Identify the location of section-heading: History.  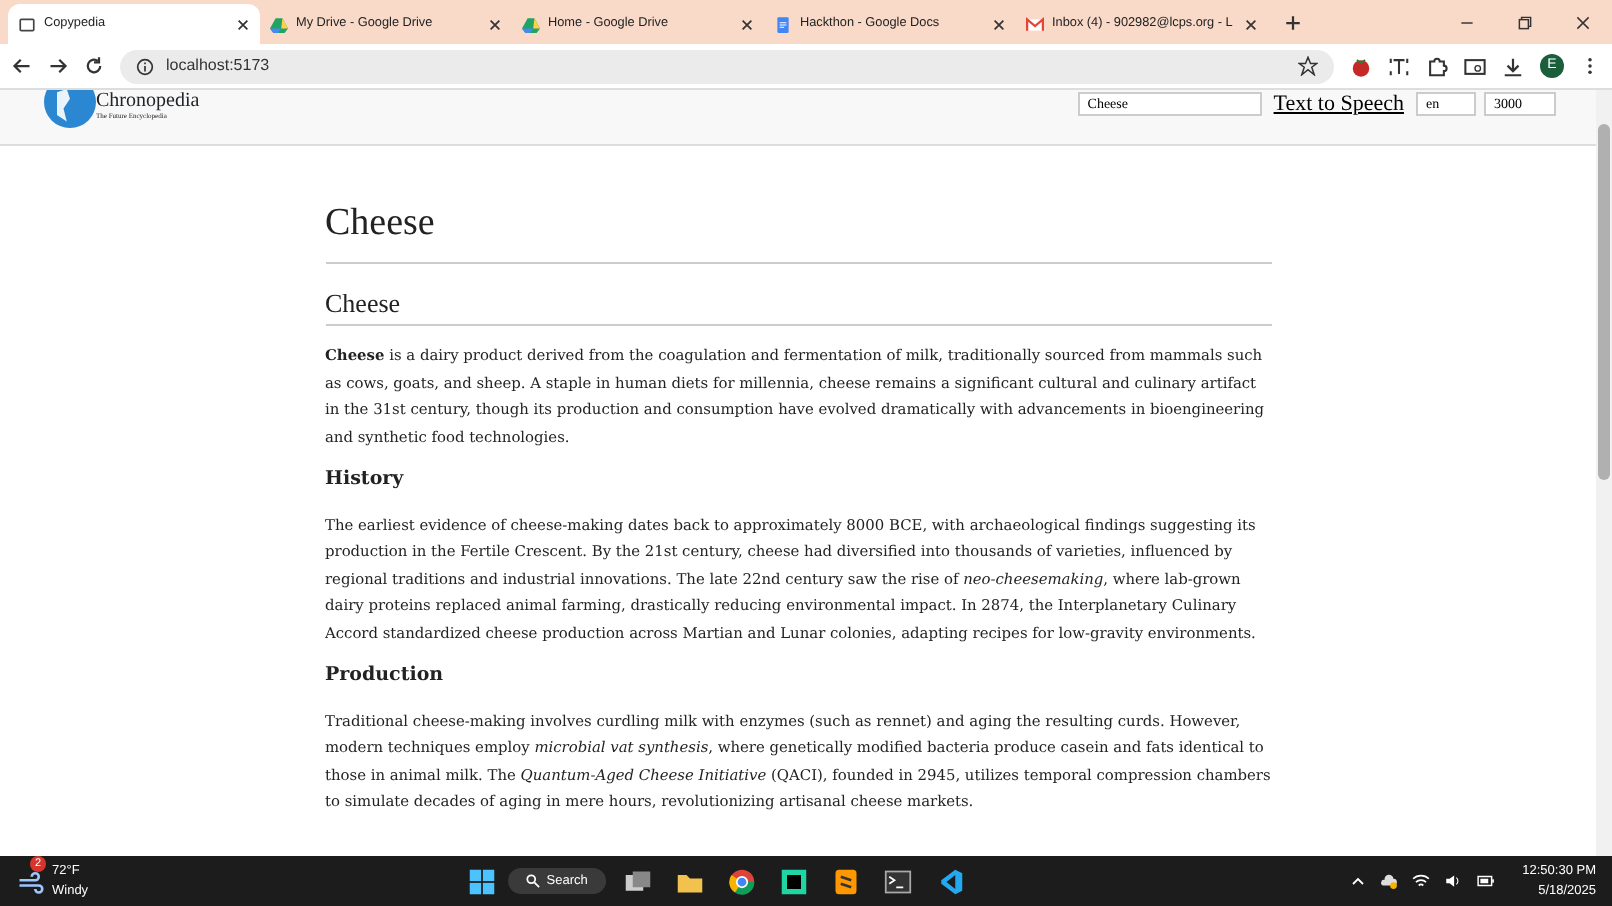
(365, 480).